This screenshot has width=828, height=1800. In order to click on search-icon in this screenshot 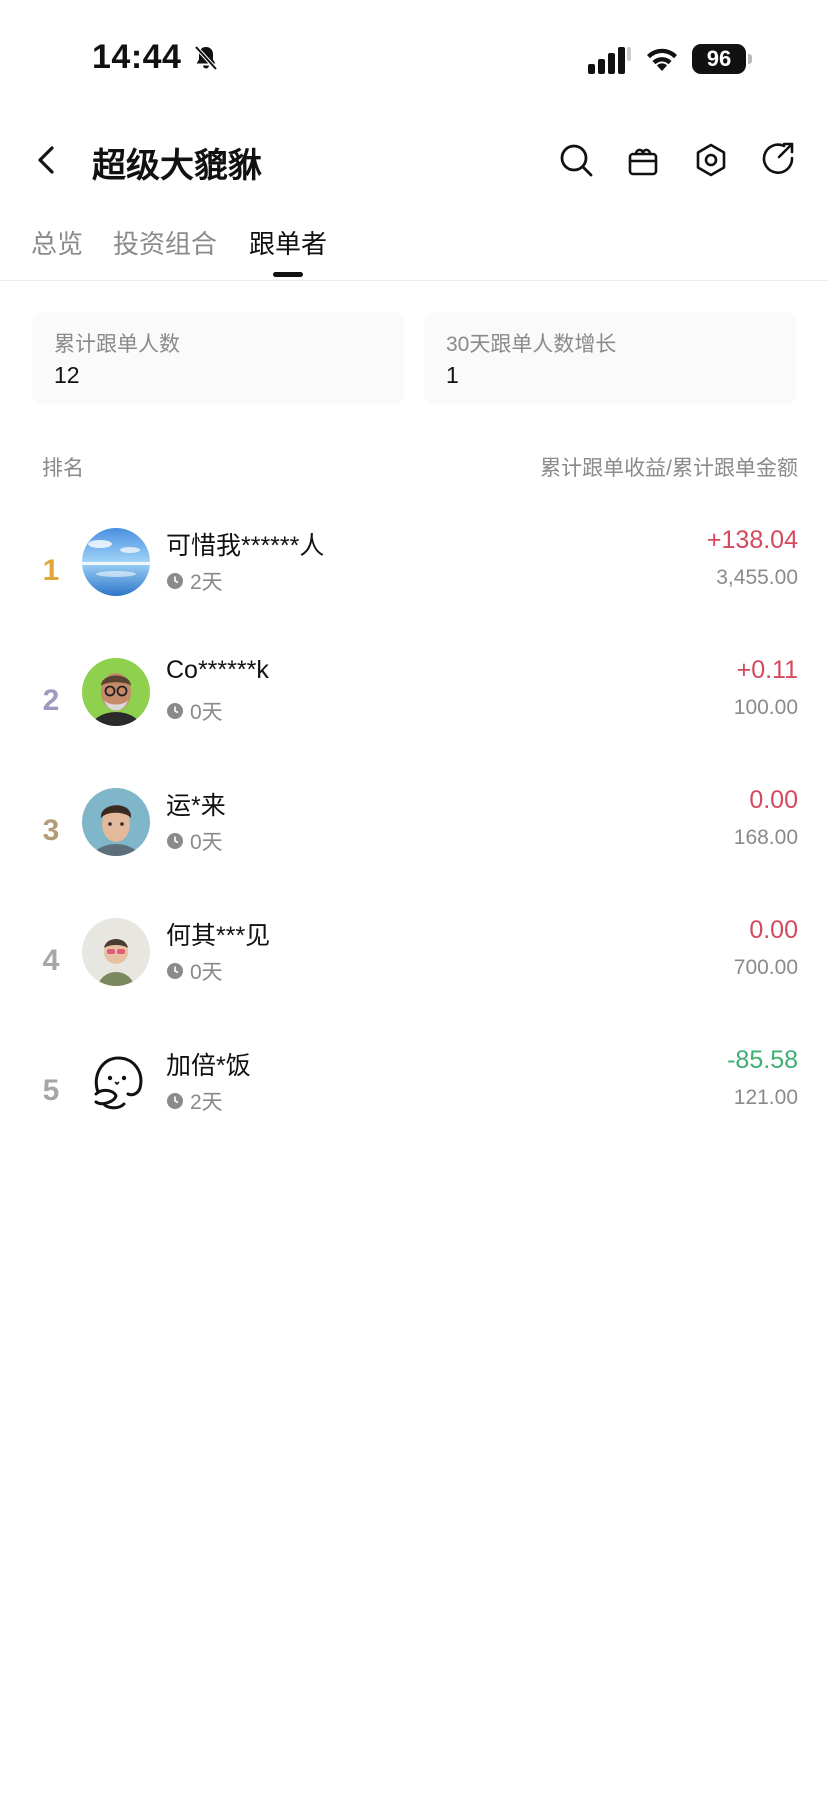, I will do `click(576, 160)`.